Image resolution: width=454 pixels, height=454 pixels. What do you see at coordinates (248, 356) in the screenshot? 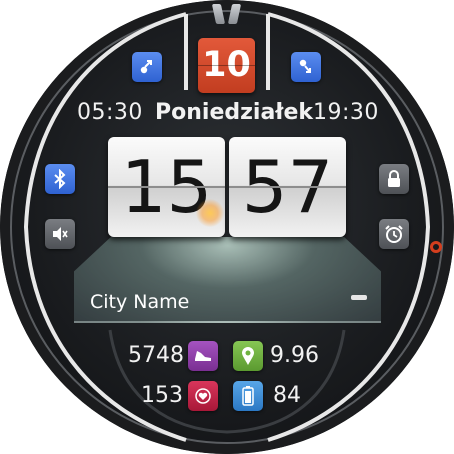
I see `location-pin-icon` at bounding box center [248, 356].